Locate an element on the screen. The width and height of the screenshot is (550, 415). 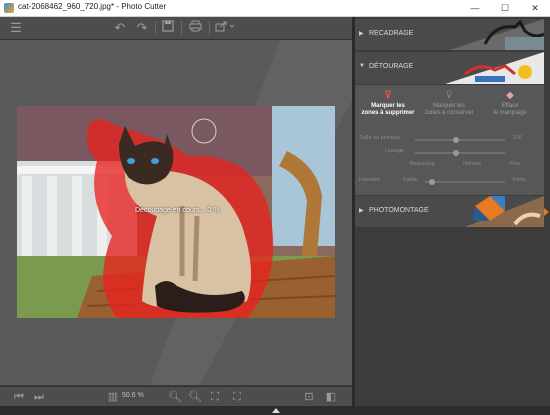
intensity-knob is located at coordinates (432, 182).